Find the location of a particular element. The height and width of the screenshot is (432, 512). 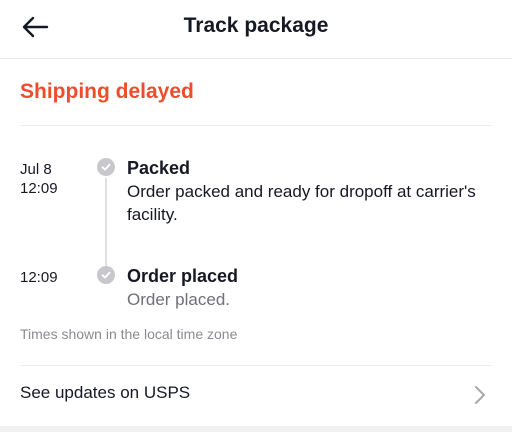

event-date: Jul 8 is located at coordinates (36, 169).